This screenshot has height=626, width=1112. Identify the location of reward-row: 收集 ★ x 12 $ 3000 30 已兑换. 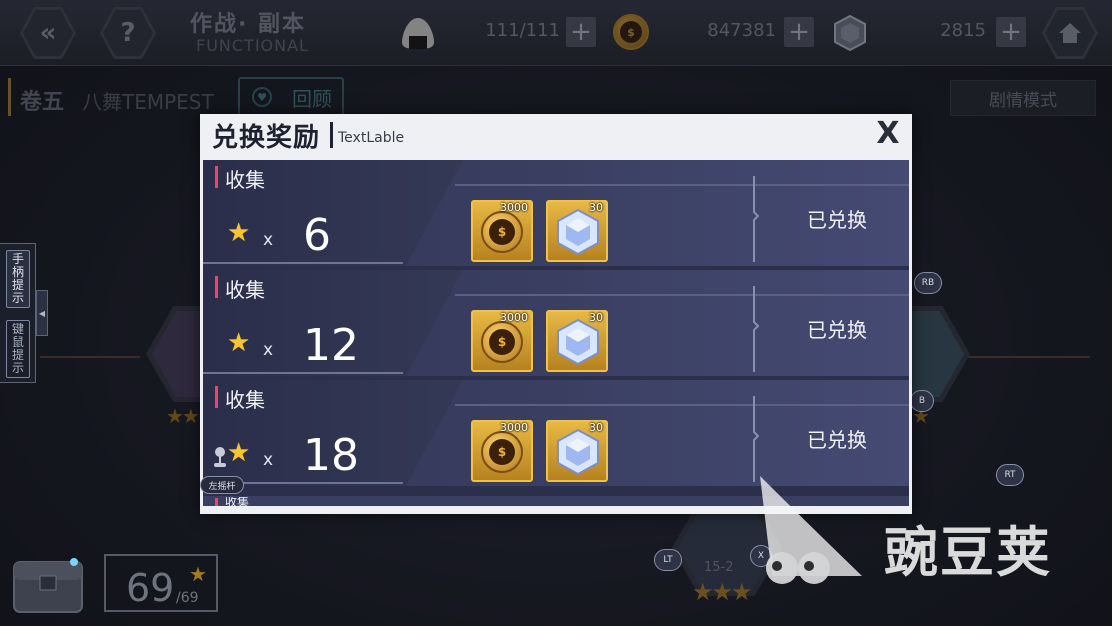
(556, 323).